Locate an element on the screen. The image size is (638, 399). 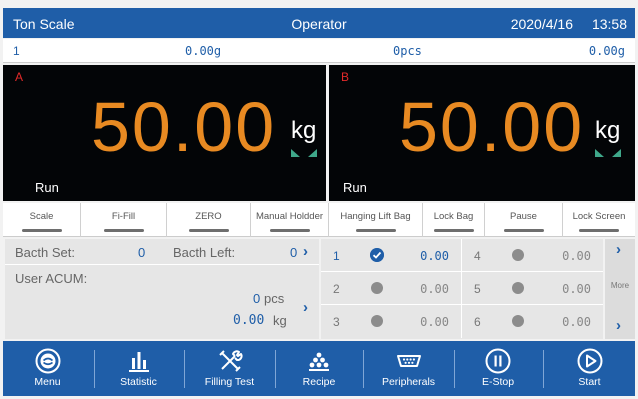
nav-peripherals: Peripherals is located at coordinates (408, 368).